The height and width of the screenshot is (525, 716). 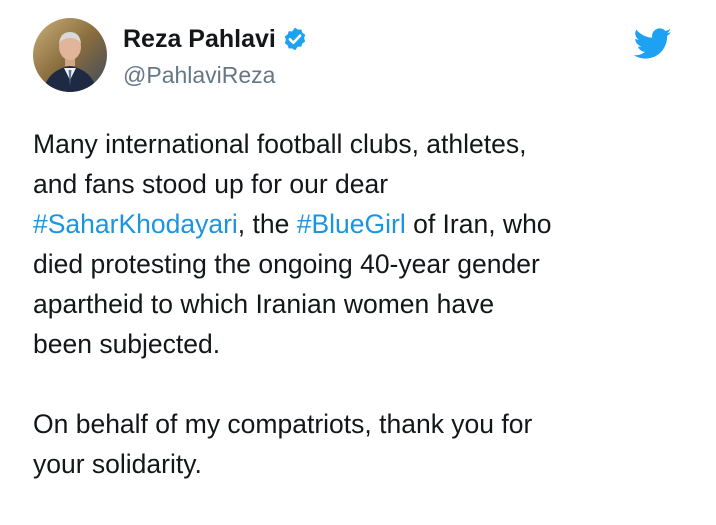 I want to click on author-name-row: Reza Pahlavi, so click(x=215, y=39).